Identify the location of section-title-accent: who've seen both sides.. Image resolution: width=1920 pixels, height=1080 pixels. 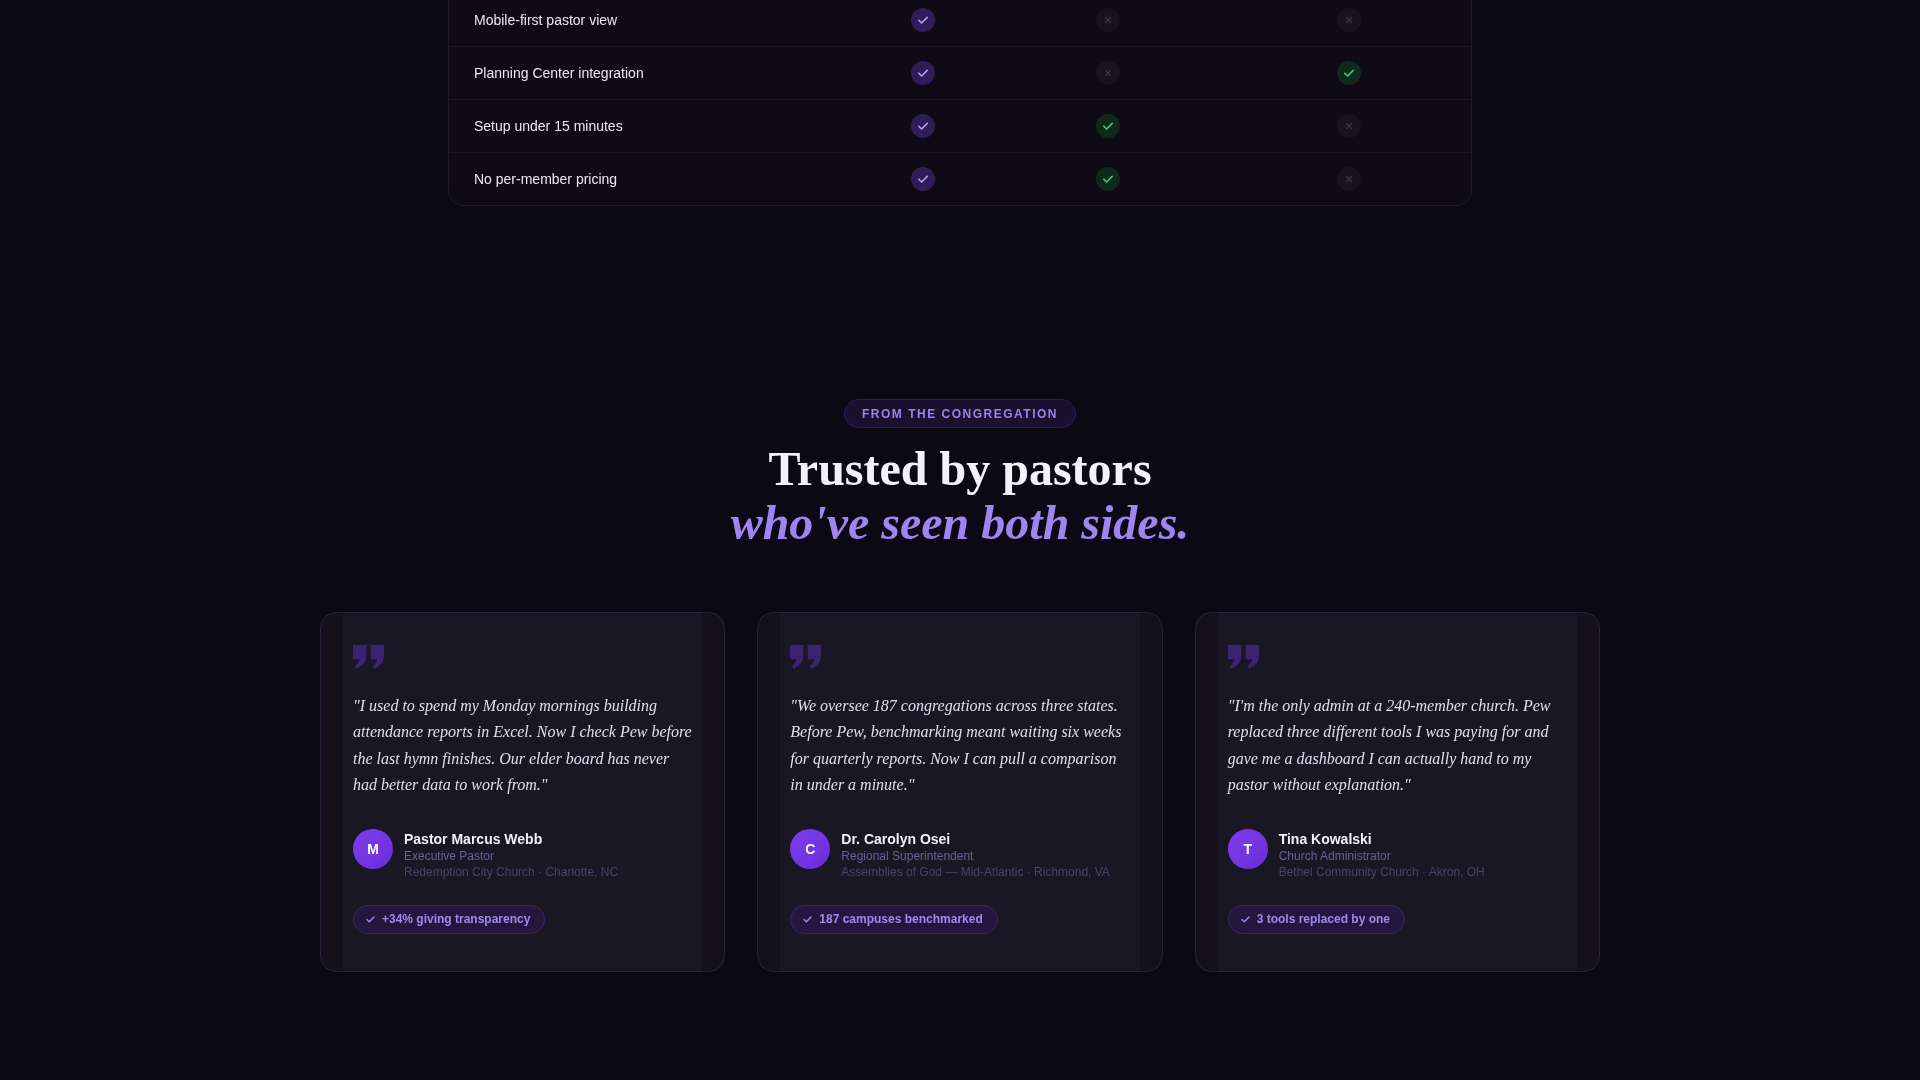
(960, 523).